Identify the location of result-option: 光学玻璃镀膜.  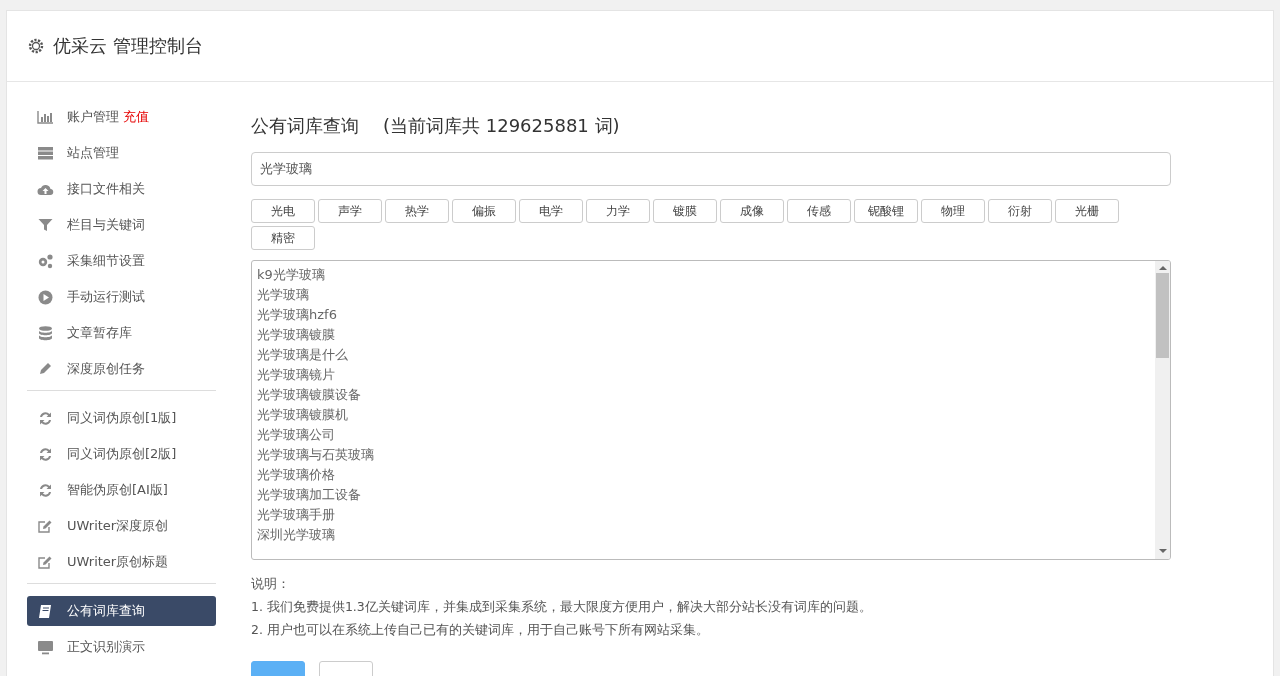
(703, 335).